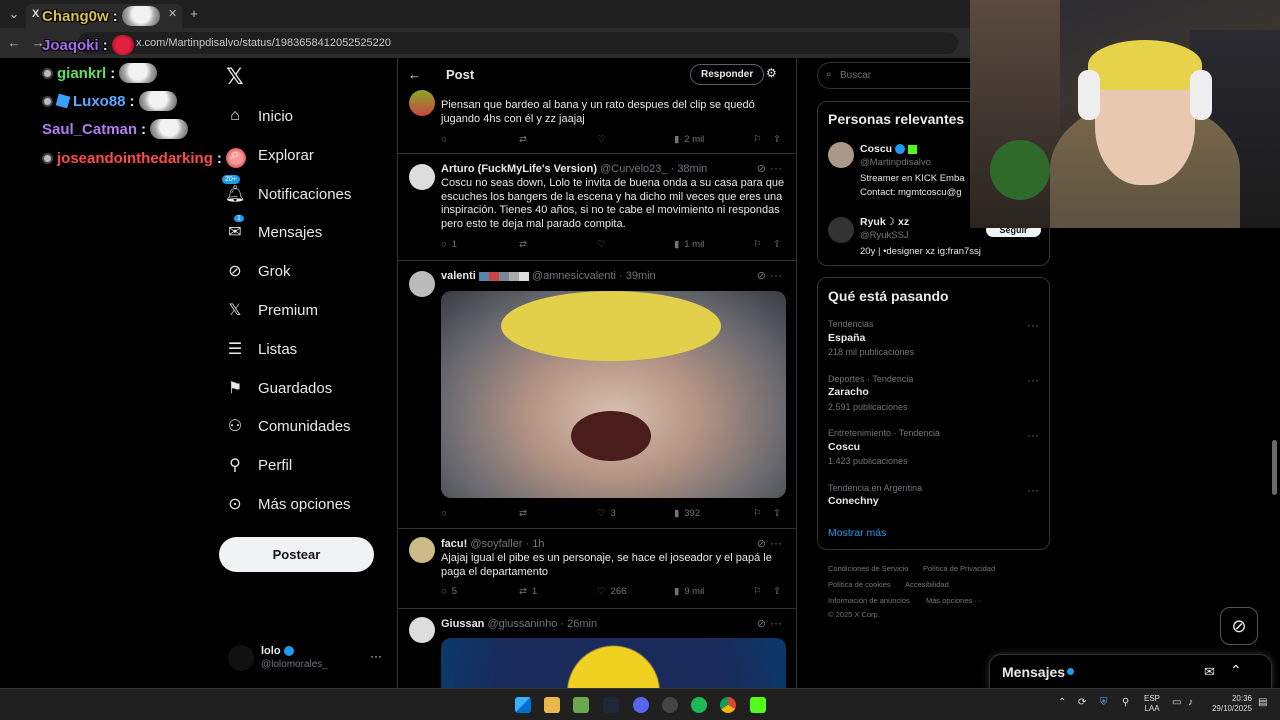 The width and height of the screenshot is (1280, 720). Describe the element at coordinates (1209, 672) in the screenshot. I see `new-message-icon: ✉` at that location.